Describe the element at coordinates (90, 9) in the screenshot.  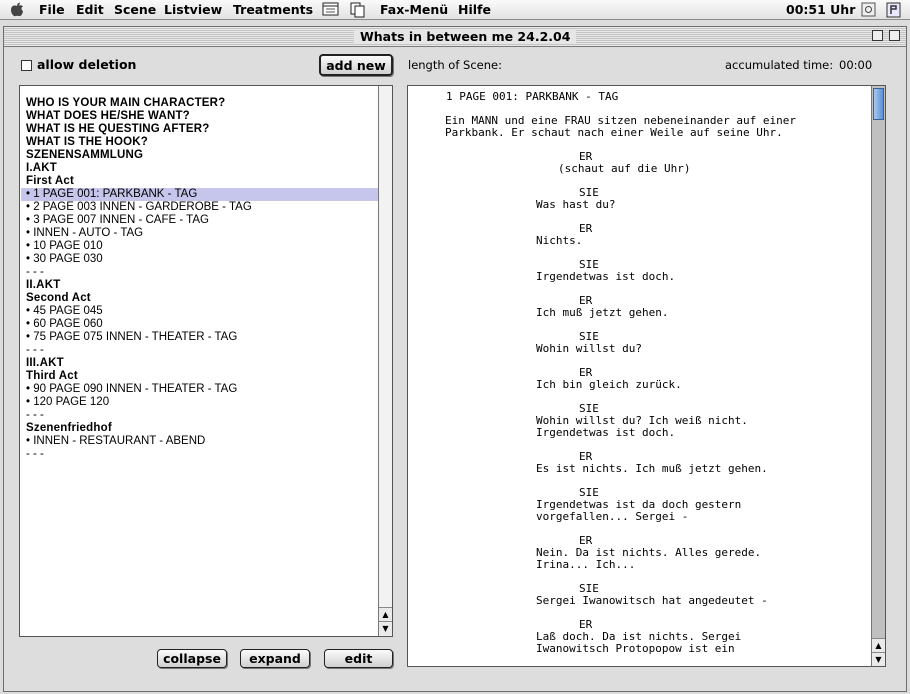
I see `menu-edit: Edit` at that location.